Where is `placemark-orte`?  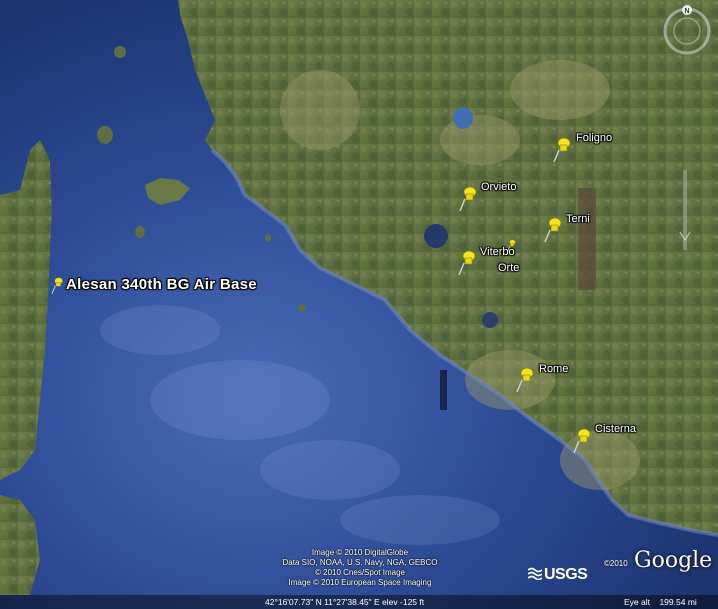 placemark-orte is located at coordinates (512, 245).